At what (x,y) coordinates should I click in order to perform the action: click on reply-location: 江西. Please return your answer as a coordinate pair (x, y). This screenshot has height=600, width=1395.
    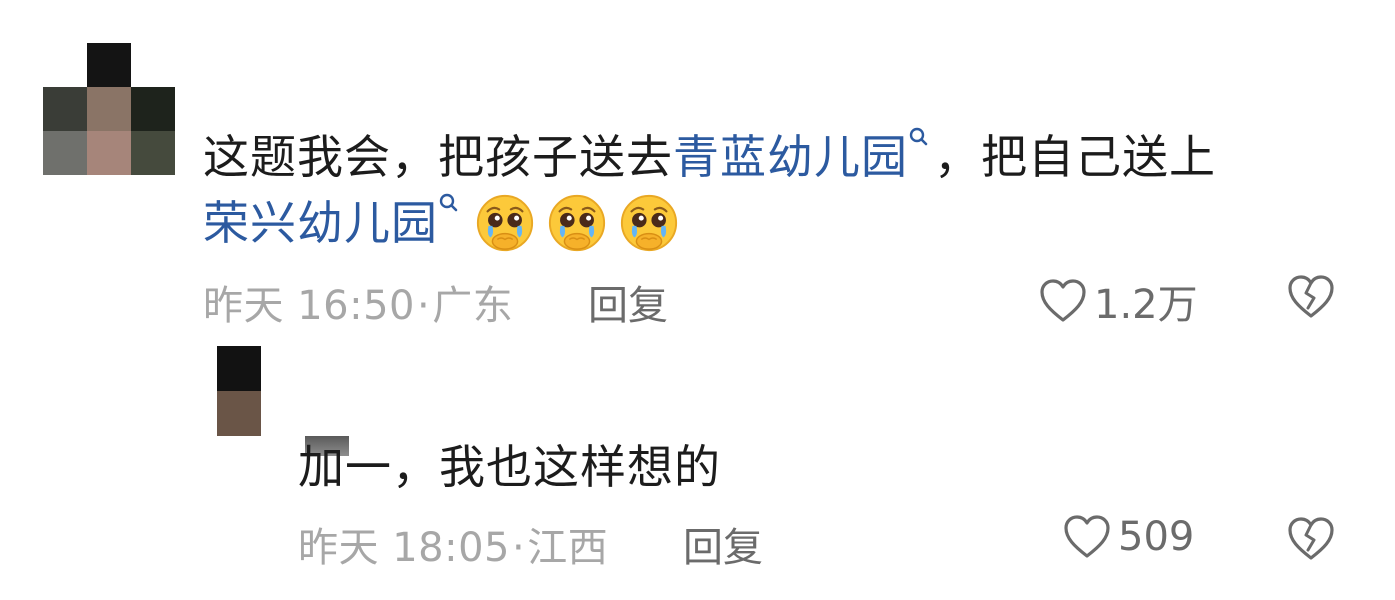
    Looking at the image, I should click on (568, 548).